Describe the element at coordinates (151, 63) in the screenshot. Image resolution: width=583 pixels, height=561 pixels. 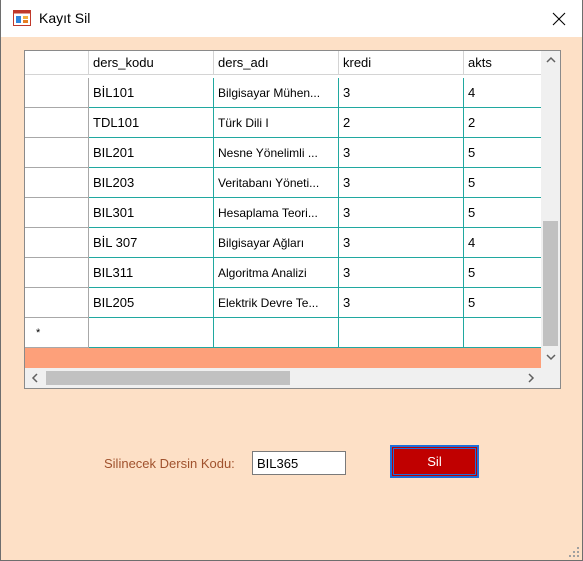
I see `column-header-ders-kodu: ders_kodu` at that location.